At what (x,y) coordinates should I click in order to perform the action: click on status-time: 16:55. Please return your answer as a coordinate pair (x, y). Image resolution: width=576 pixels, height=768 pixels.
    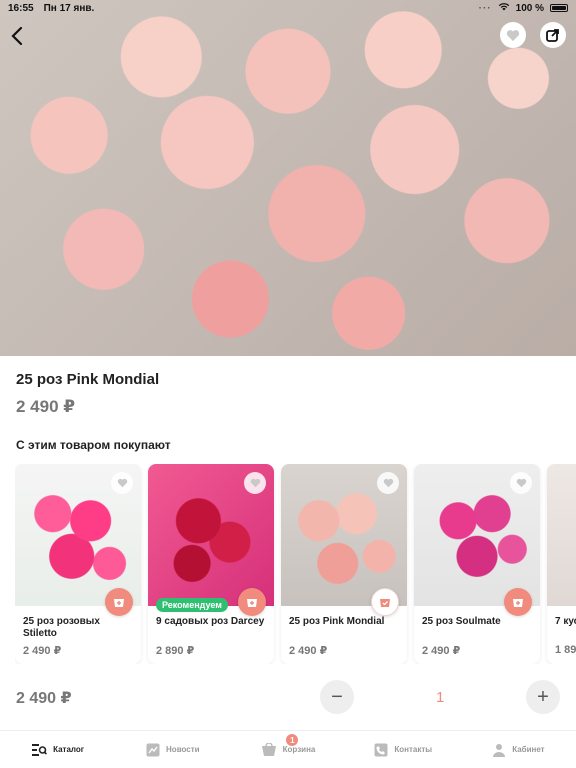
    Looking at the image, I should click on (21, 8).